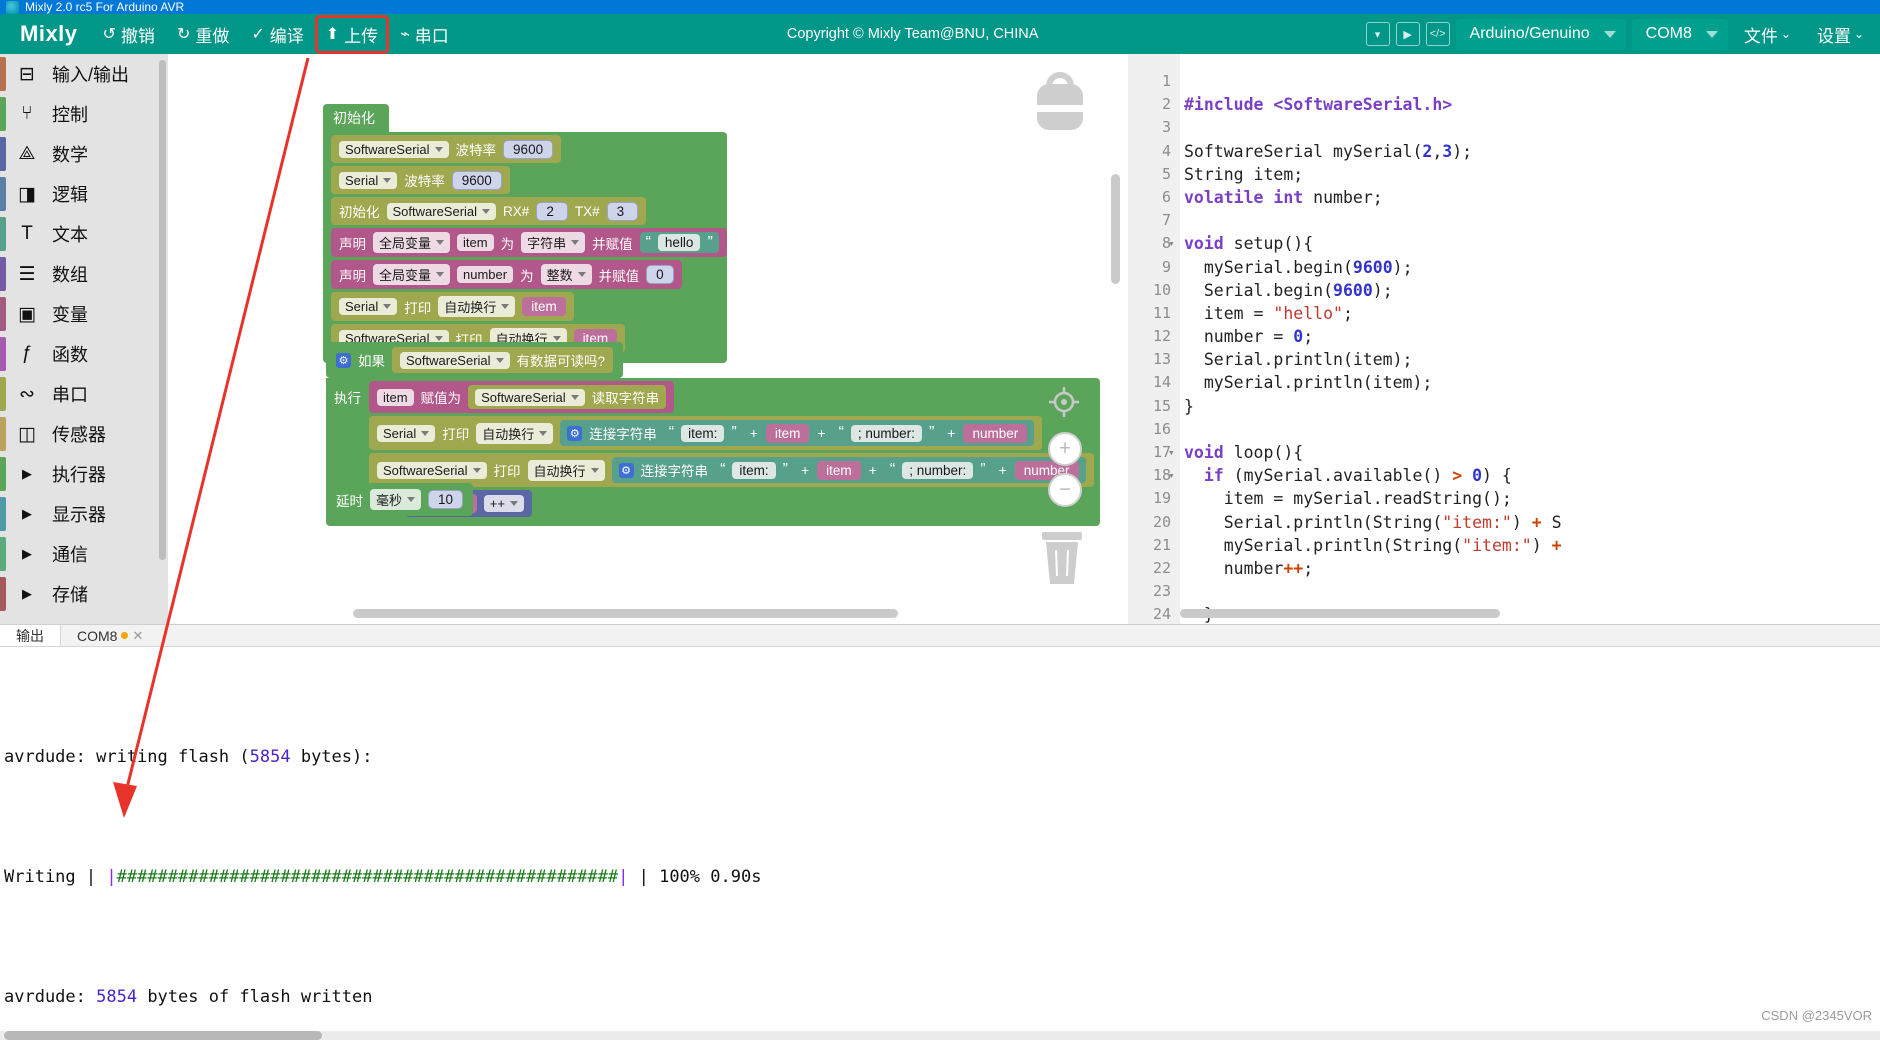  Describe the element at coordinates (544, 306) in the screenshot. I see `variable-getter-block: item` at that location.